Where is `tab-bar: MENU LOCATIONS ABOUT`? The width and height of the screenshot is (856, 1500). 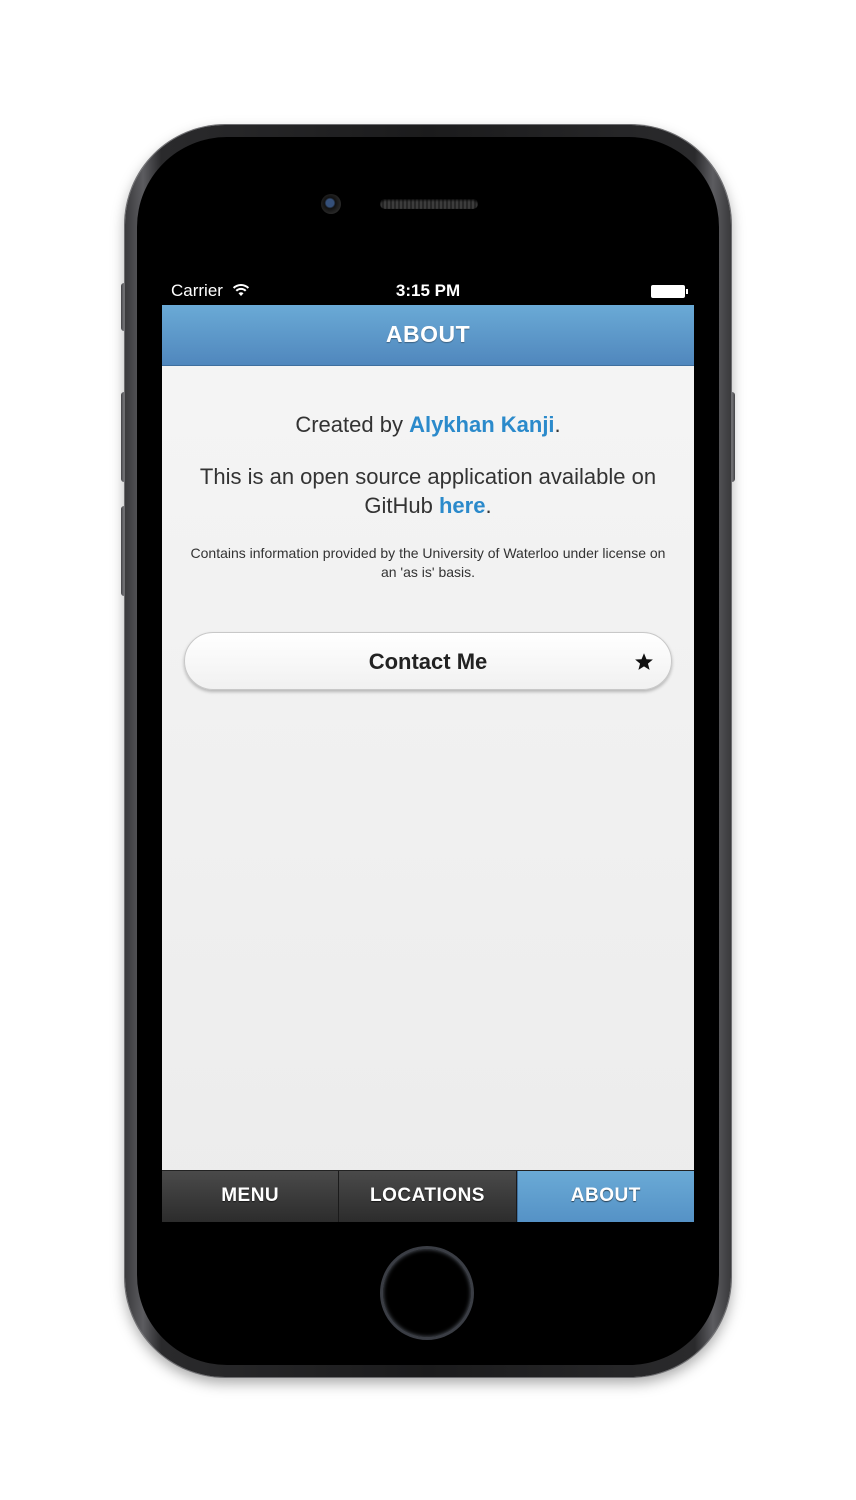
tab-bar: MENU LOCATIONS ABOUT is located at coordinates (428, 1196).